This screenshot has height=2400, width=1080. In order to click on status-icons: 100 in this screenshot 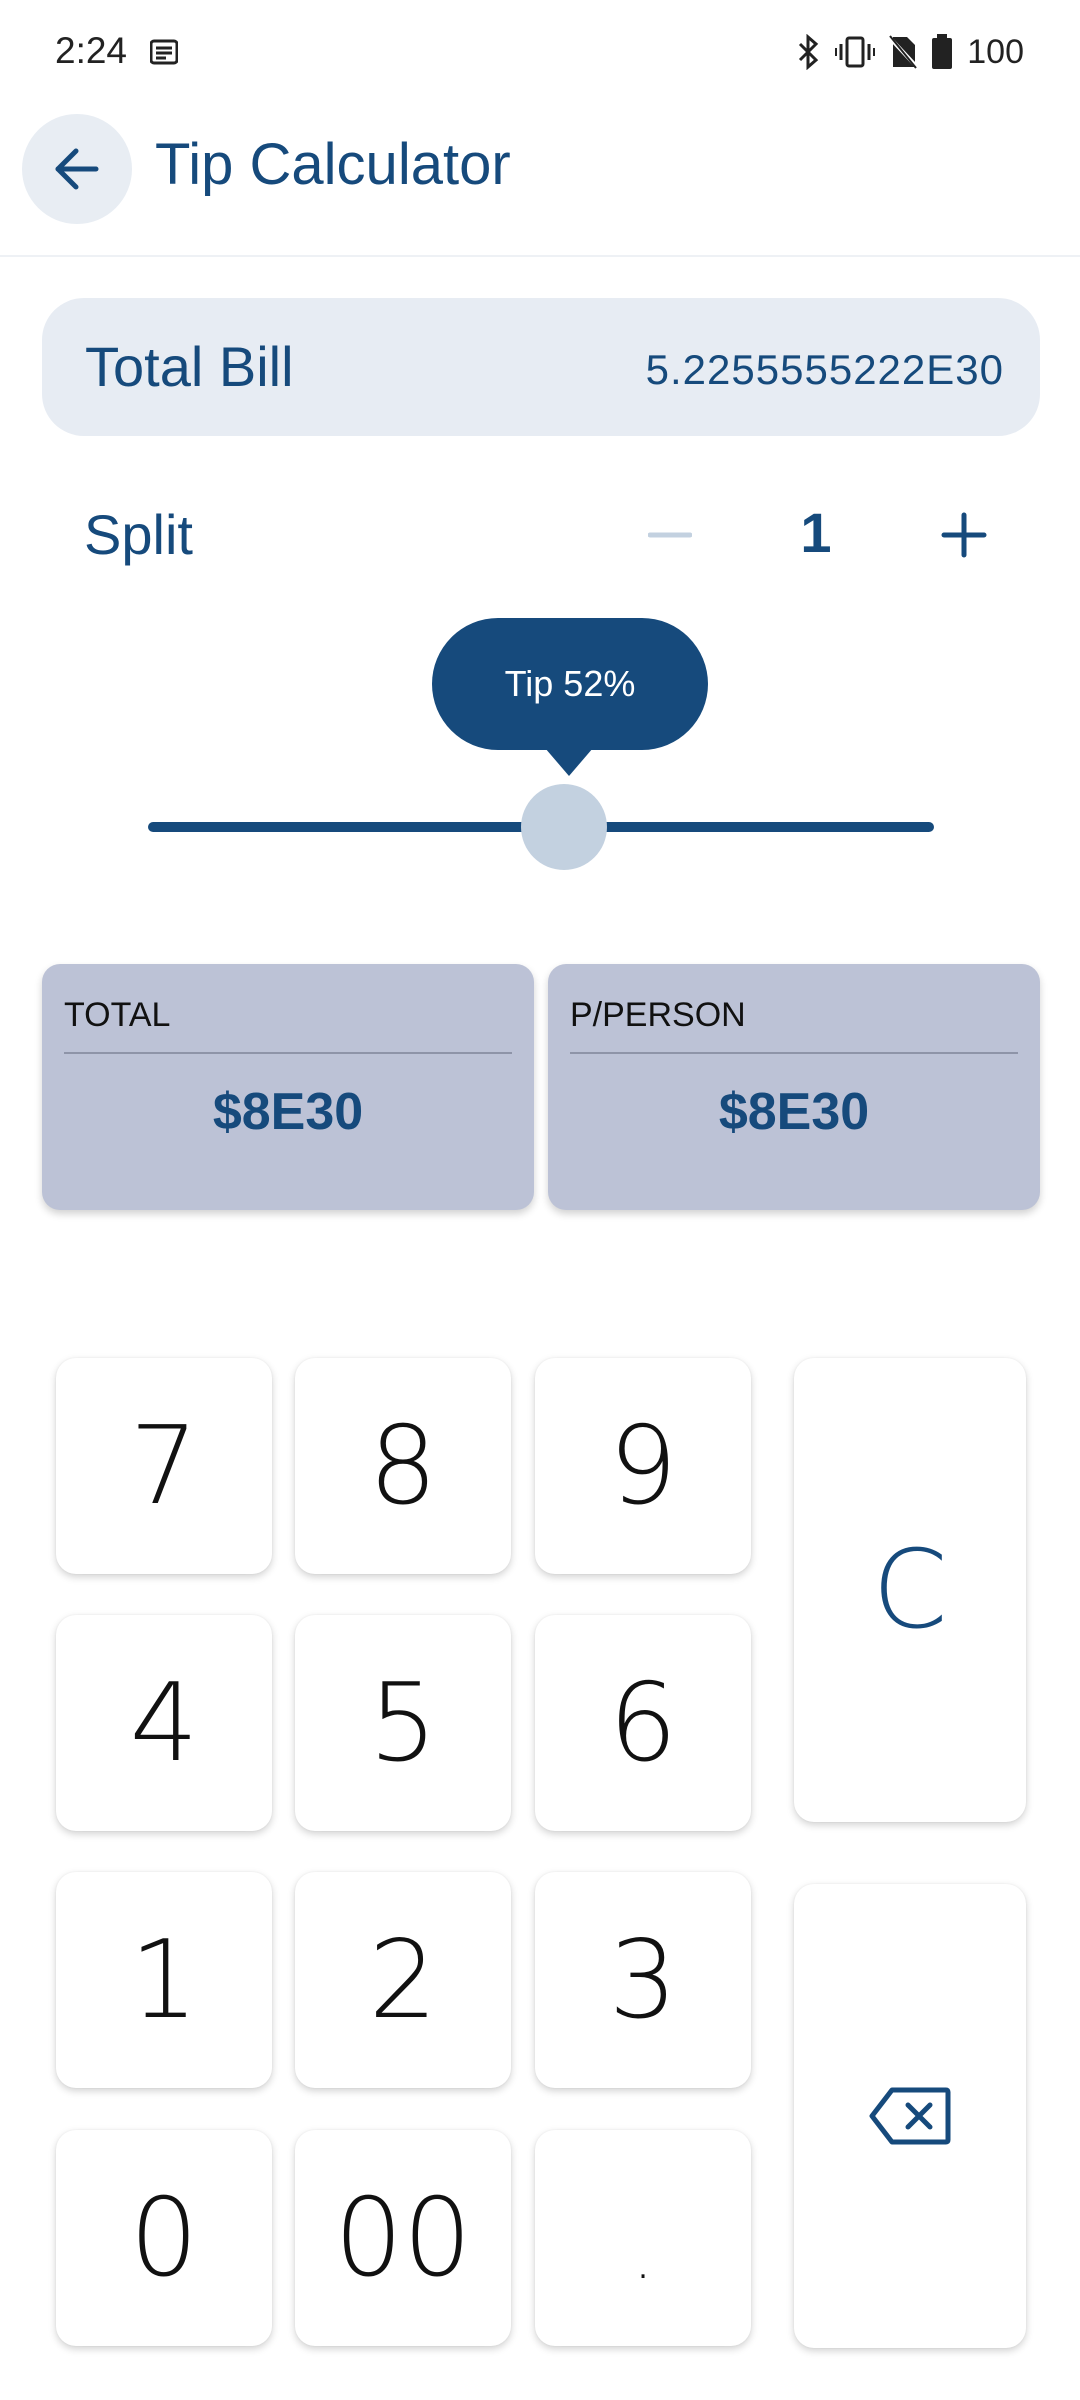, I will do `click(910, 52)`.